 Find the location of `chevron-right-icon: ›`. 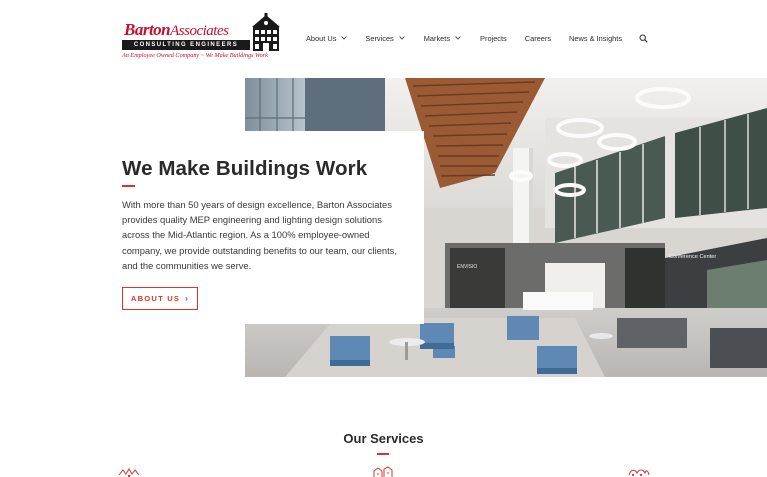

chevron-right-icon: › is located at coordinates (187, 298).